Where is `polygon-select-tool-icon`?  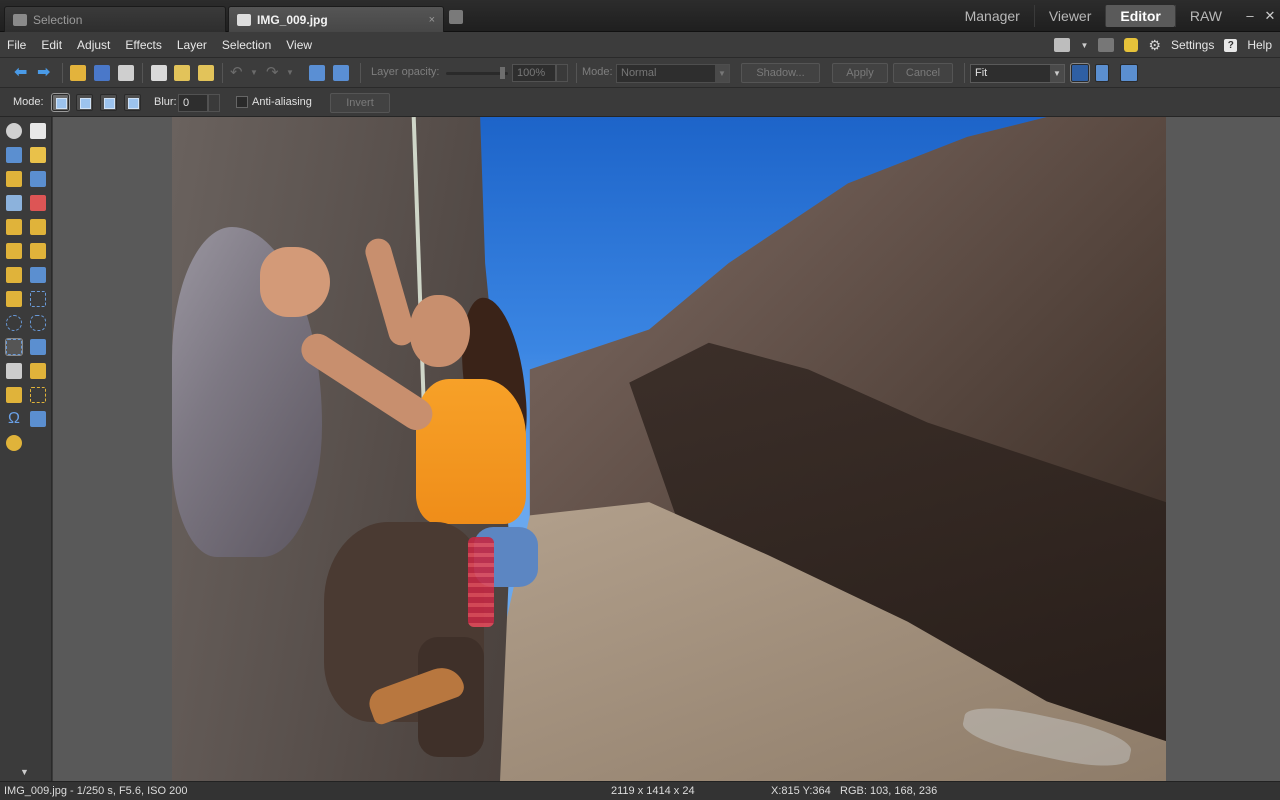 polygon-select-tool-icon is located at coordinates (14, 347).